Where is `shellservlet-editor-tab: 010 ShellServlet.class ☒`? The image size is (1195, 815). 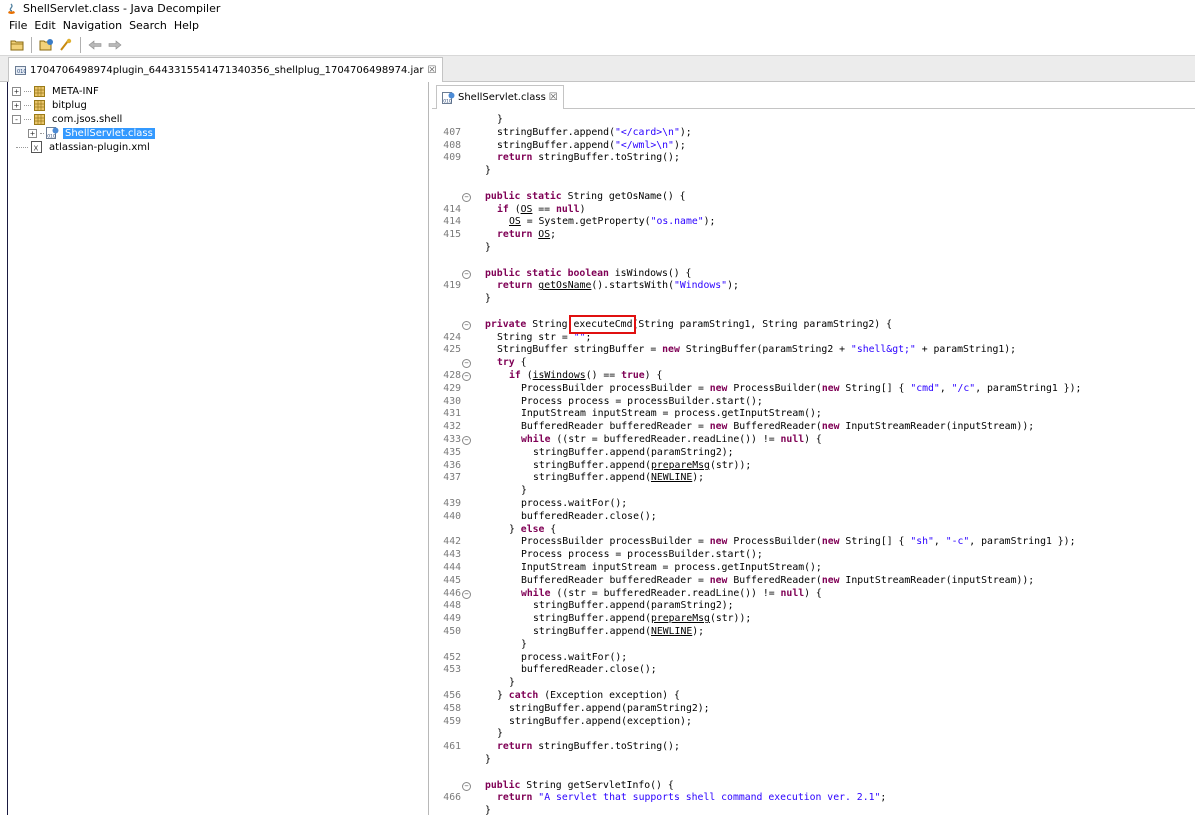 shellservlet-editor-tab: 010 ShellServlet.class ☒ is located at coordinates (500, 97).